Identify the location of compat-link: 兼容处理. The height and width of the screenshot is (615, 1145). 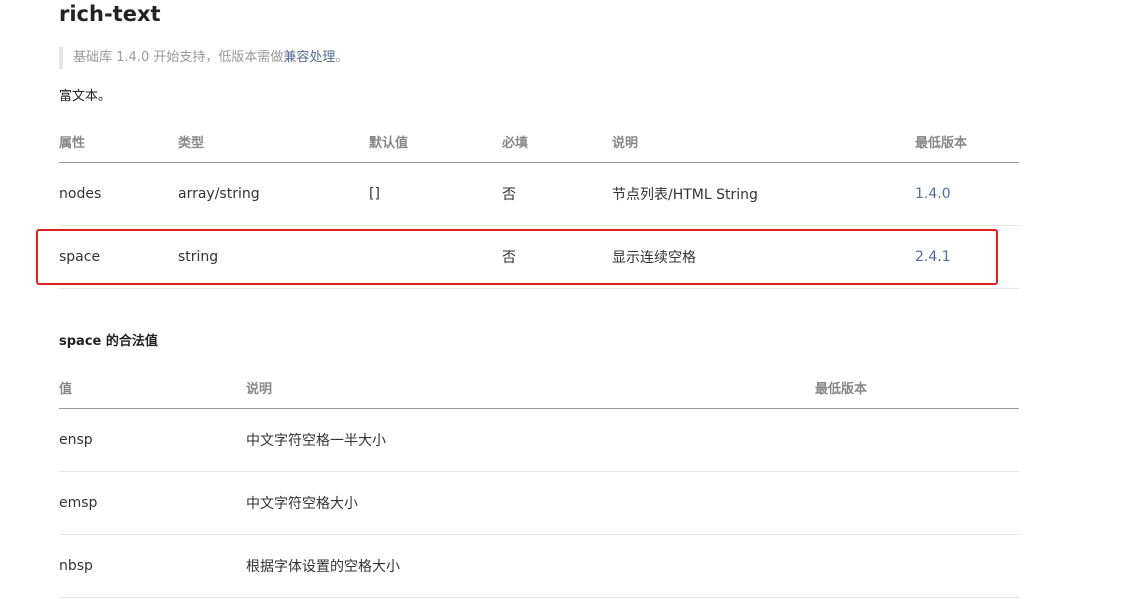
(309, 57).